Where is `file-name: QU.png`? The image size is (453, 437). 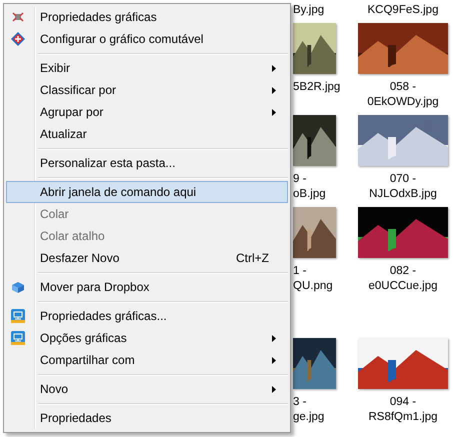 file-name: QU.png is located at coordinates (313, 286).